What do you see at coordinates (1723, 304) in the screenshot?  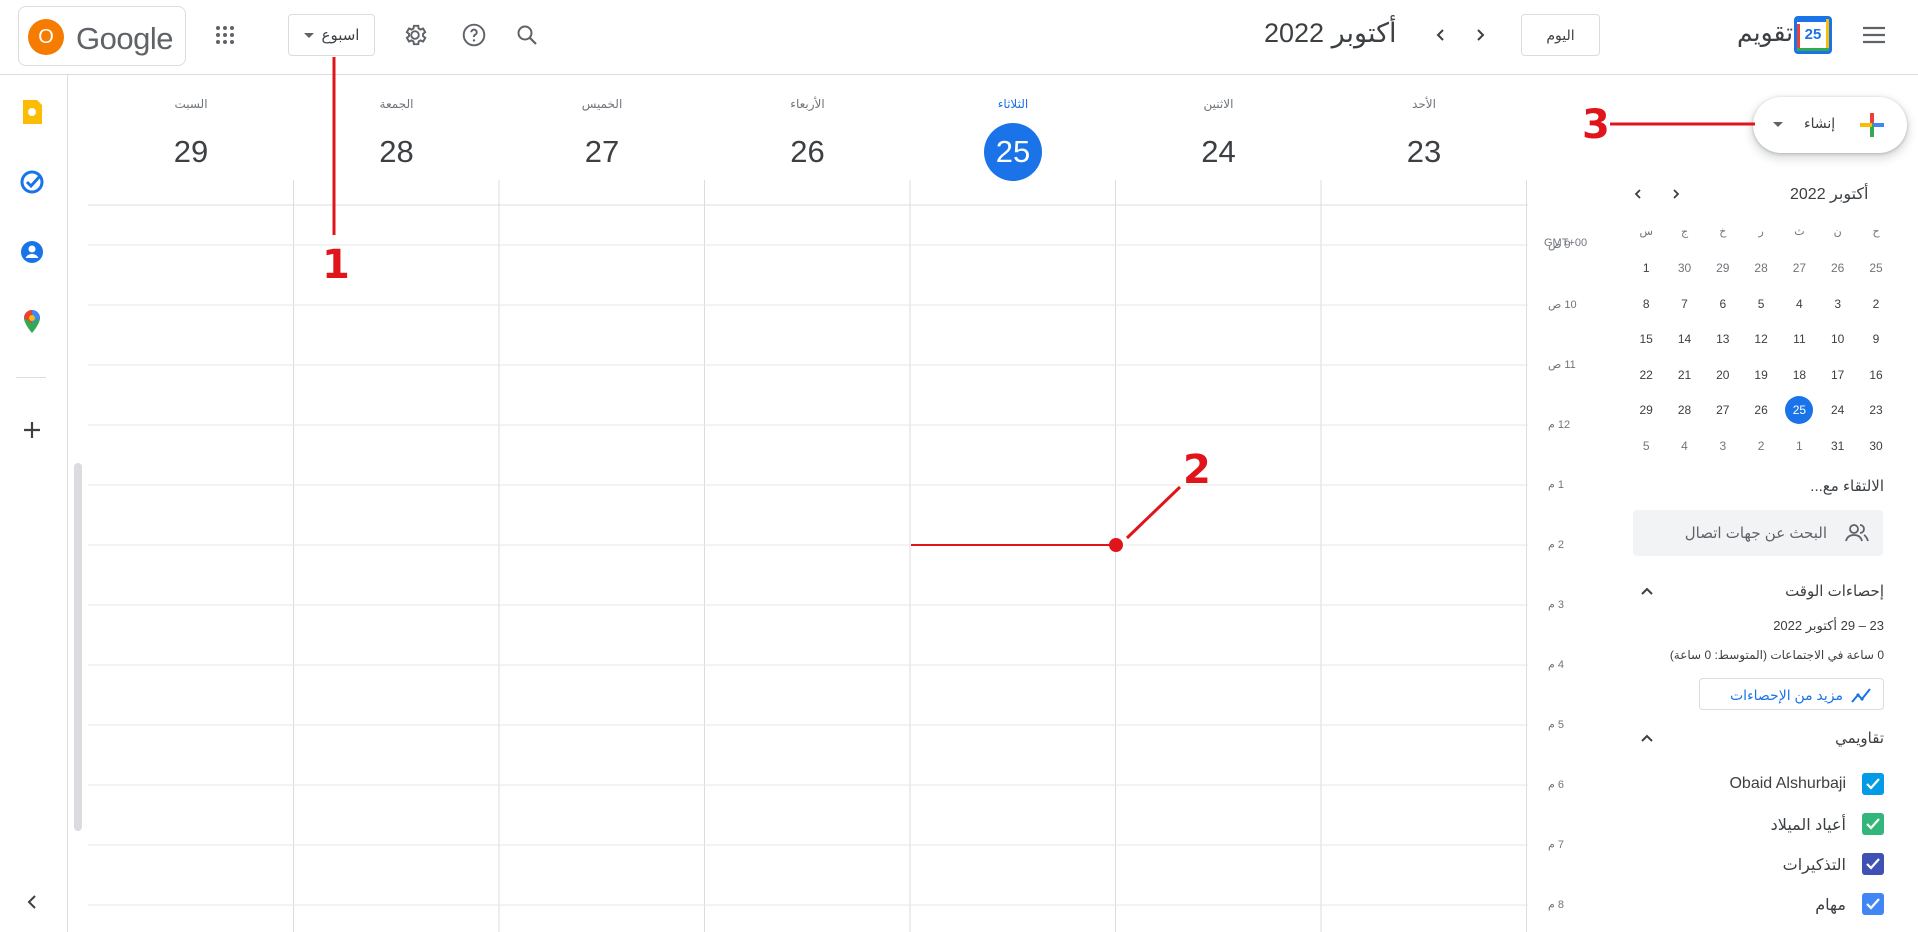 I see `mini-calendar-day: 6` at bounding box center [1723, 304].